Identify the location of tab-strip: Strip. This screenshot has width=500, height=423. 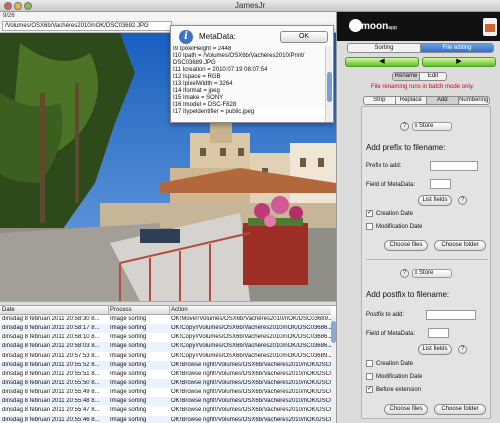
(379, 100).